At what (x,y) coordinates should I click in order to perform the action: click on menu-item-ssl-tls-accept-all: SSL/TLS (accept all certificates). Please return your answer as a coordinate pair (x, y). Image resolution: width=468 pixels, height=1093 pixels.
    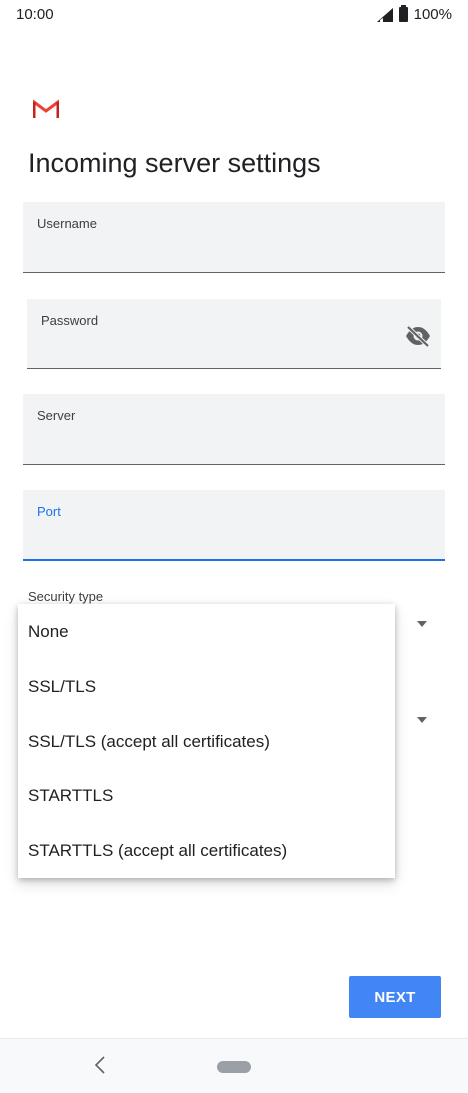
    Looking at the image, I should click on (206, 742).